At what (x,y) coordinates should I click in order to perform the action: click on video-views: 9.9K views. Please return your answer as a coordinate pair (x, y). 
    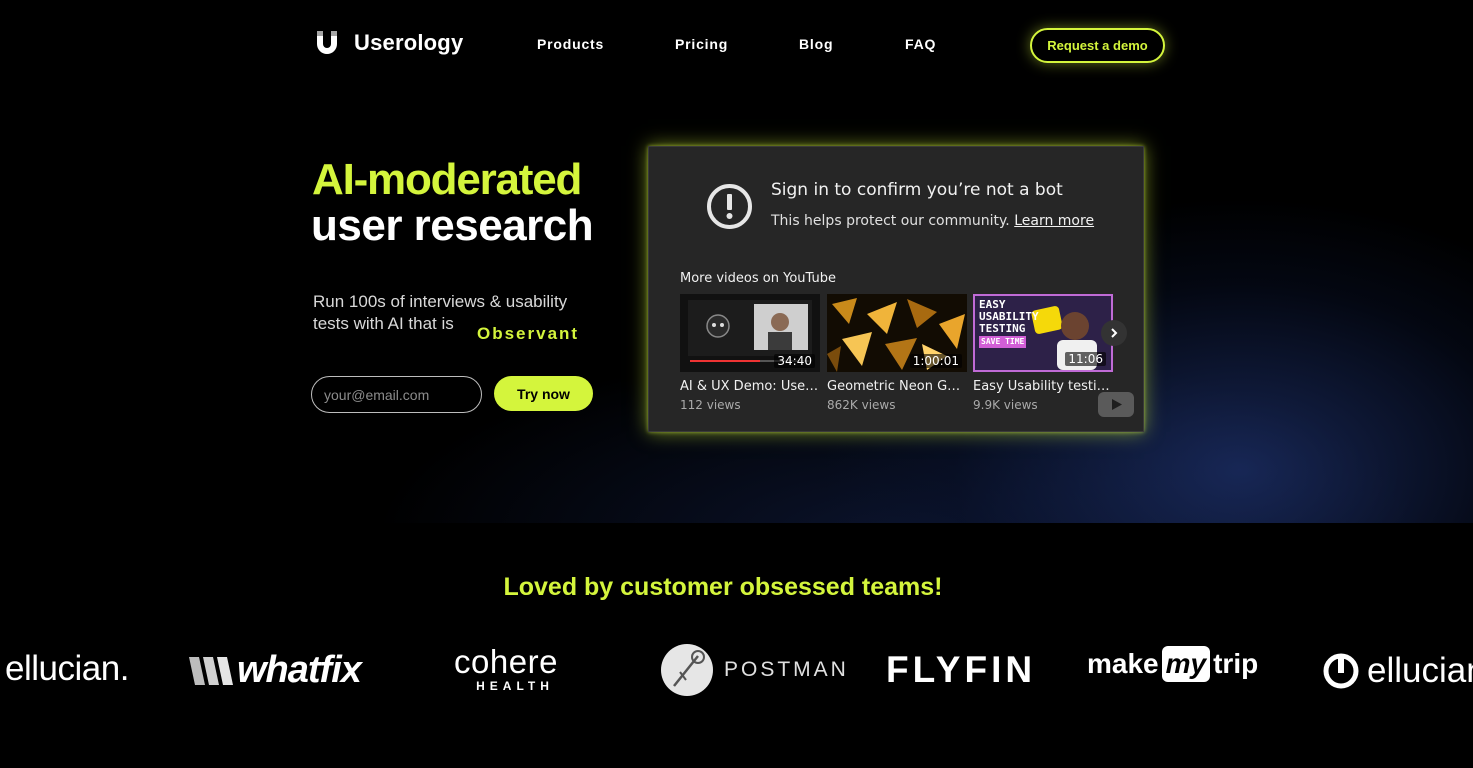
    Looking at the image, I should click on (1005, 405).